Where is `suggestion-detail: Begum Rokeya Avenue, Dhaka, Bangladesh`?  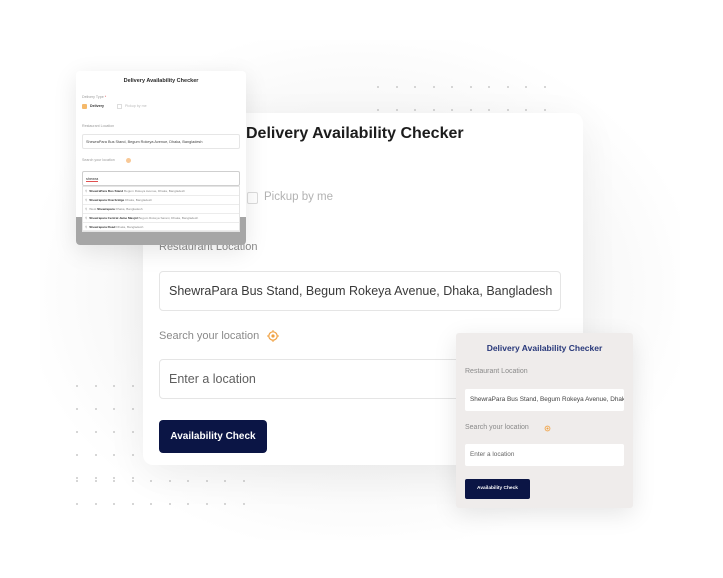 suggestion-detail: Begum Rokeya Avenue, Dhaka, Bangladesh is located at coordinates (155, 191).